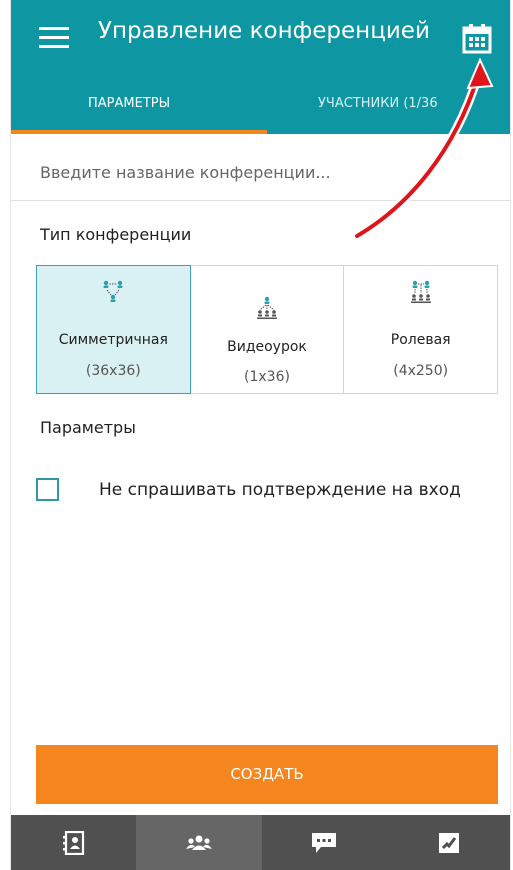  Describe the element at coordinates (261, 172) in the screenshot. I see `conference-name-input` at that location.